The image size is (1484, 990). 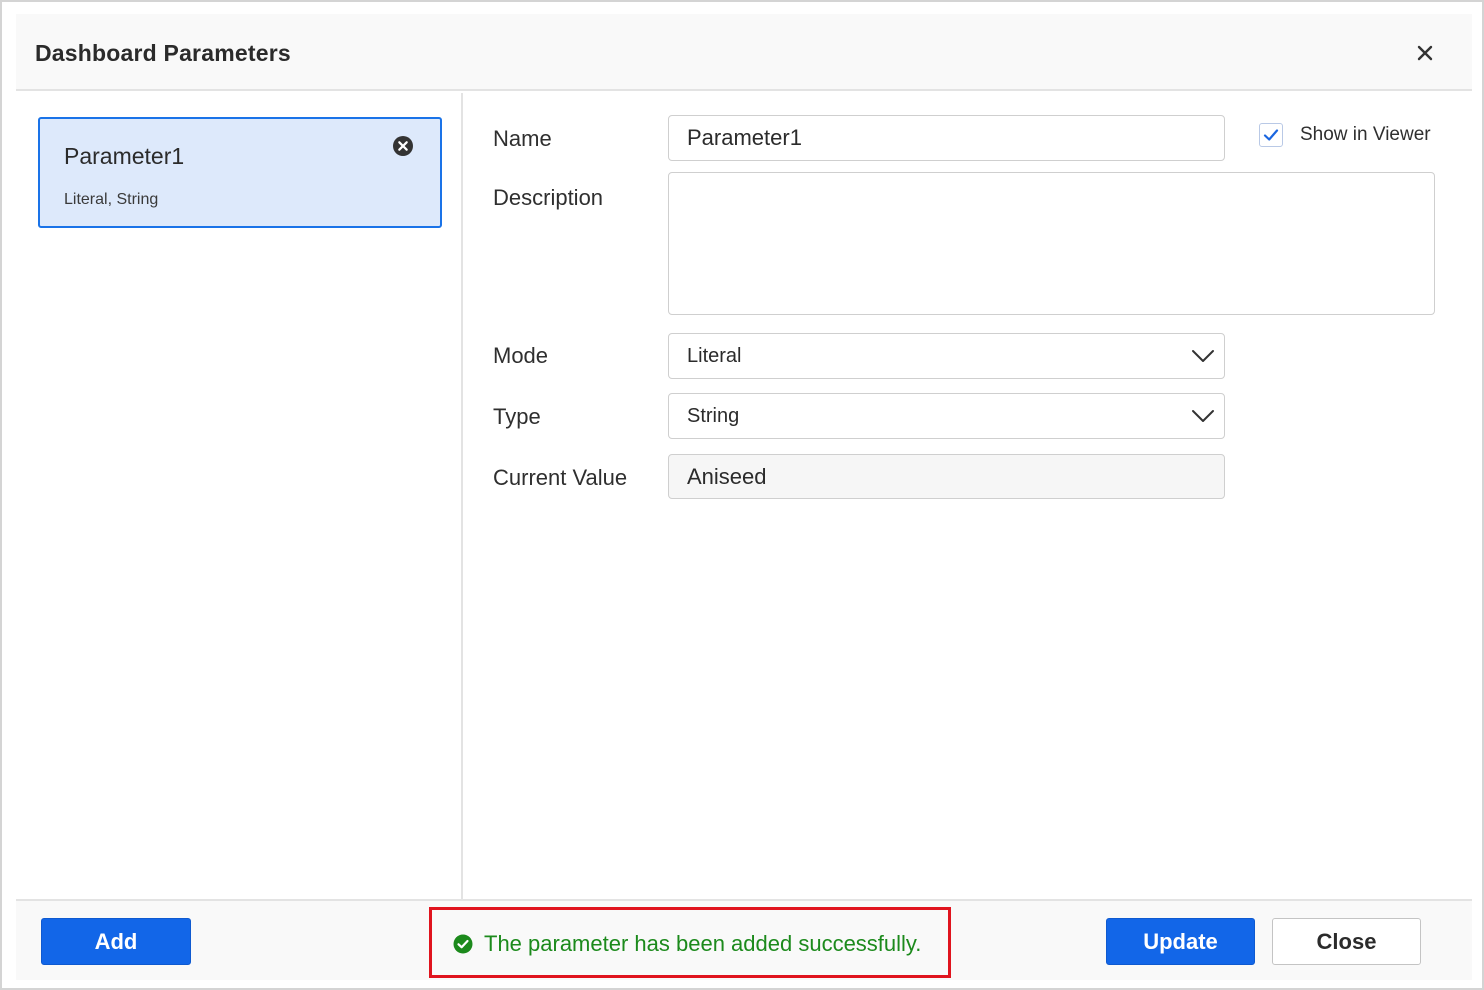 What do you see at coordinates (946, 356) in the screenshot?
I see `mode-dropdown: Literal` at bounding box center [946, 356].